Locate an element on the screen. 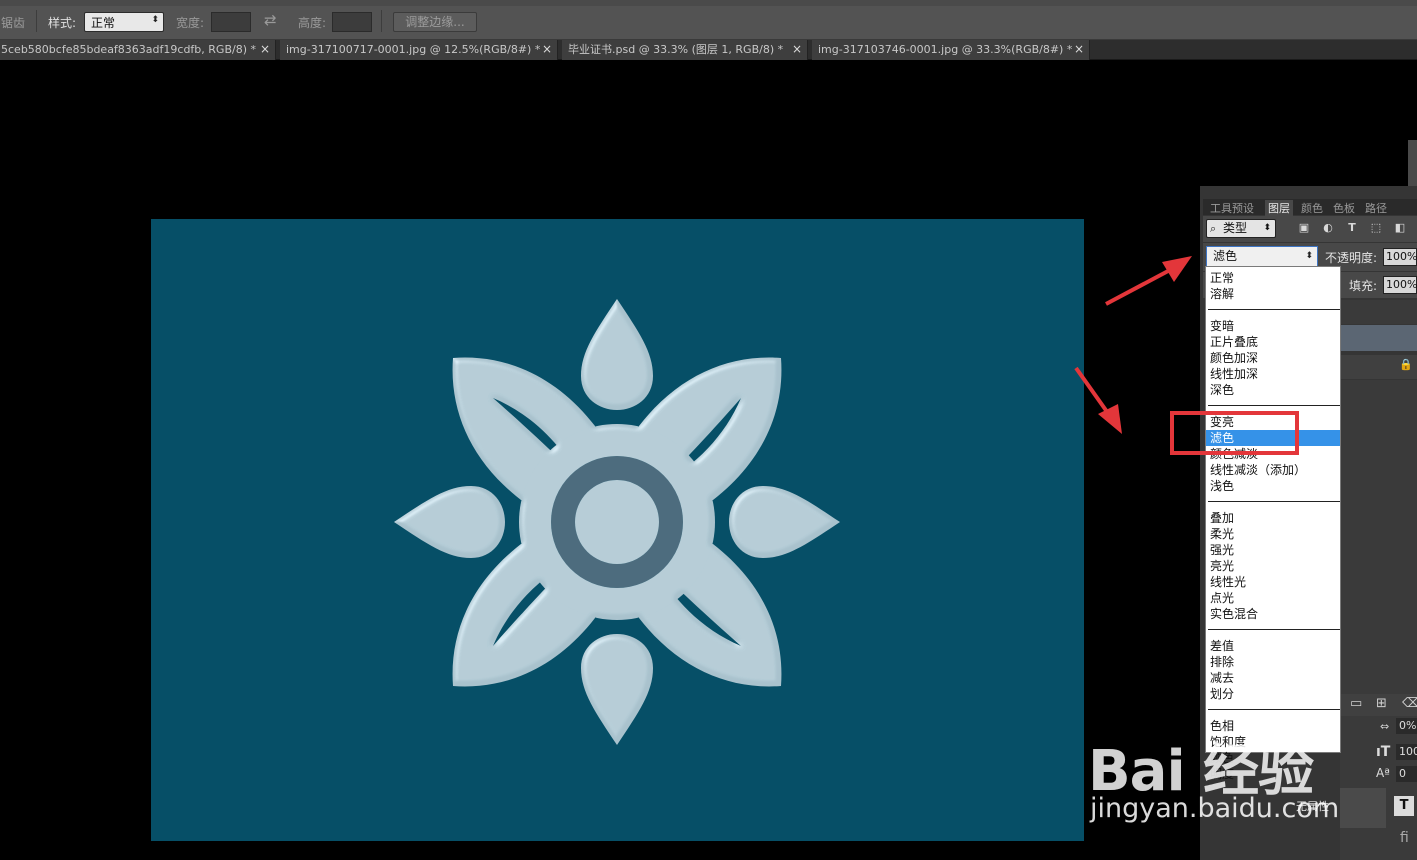  lock-icon: 🔒 is located at coordinates (1406, 364).